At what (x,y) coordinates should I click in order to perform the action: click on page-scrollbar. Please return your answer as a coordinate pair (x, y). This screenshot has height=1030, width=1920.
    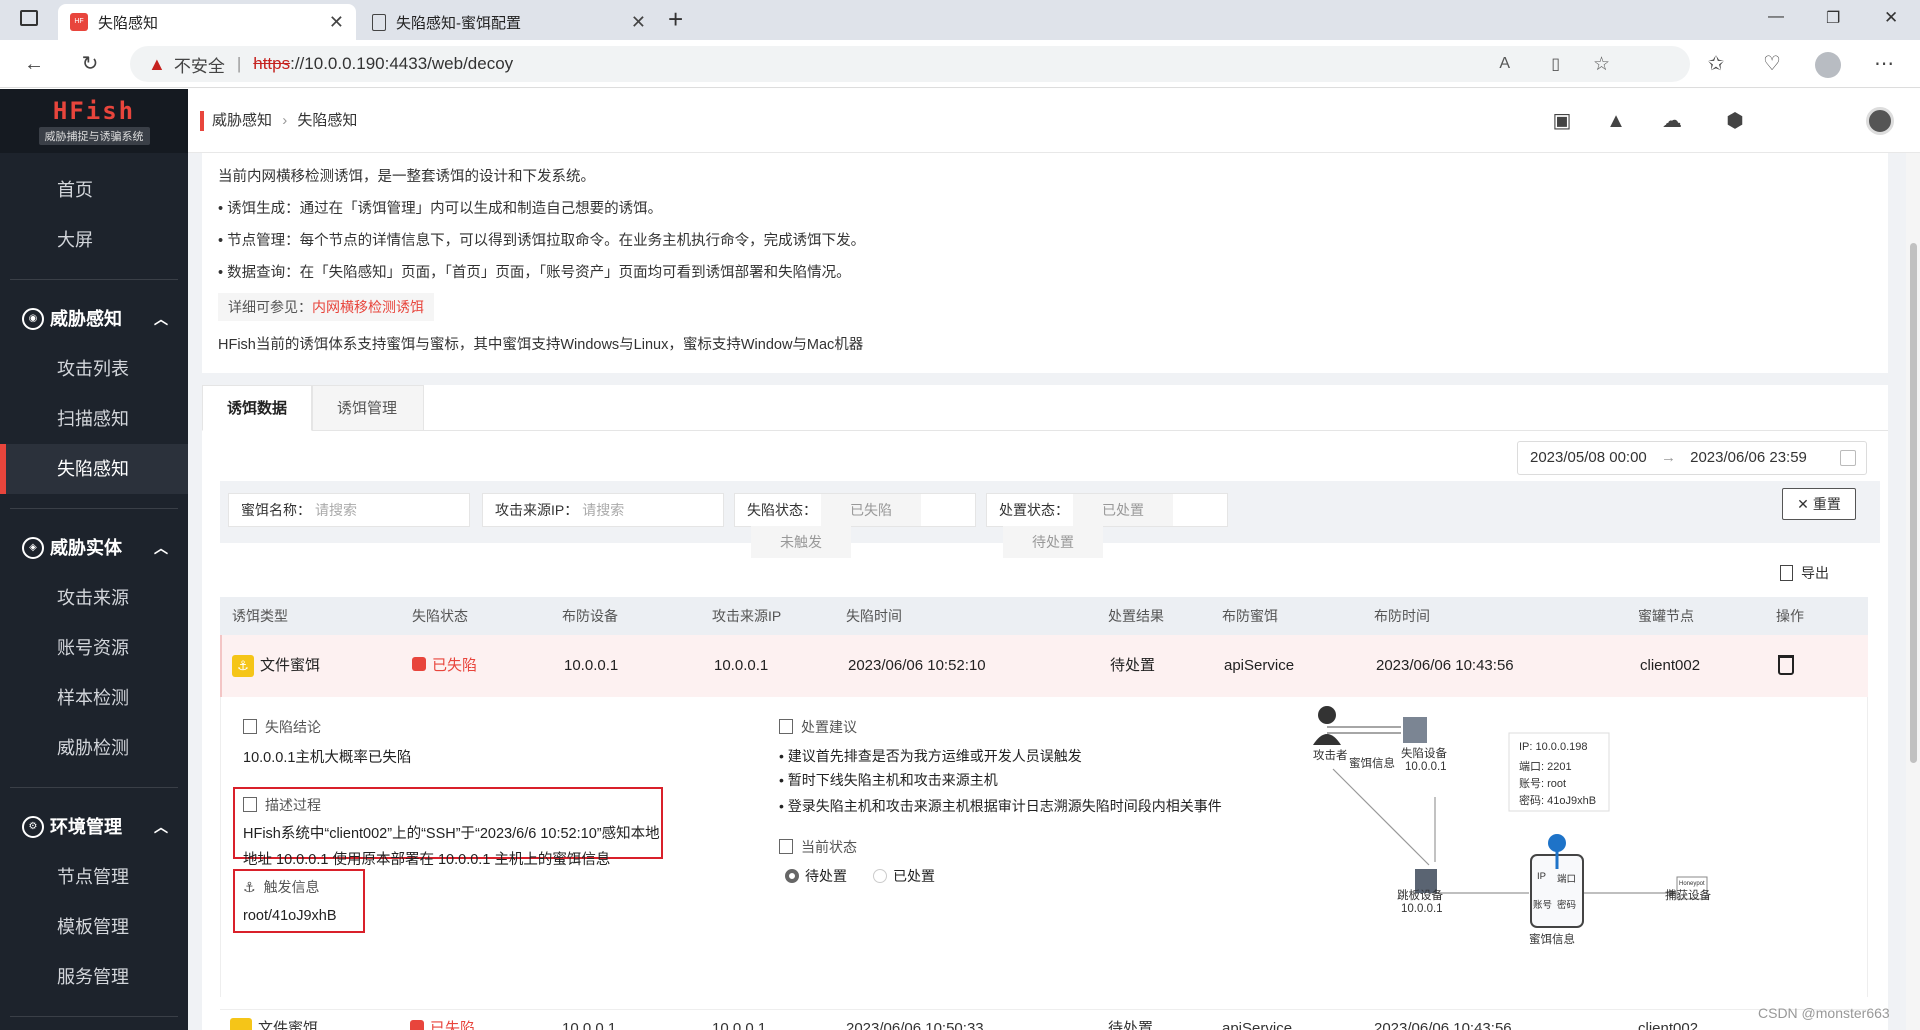
    Looking at the image, I should click on (1913, 591).